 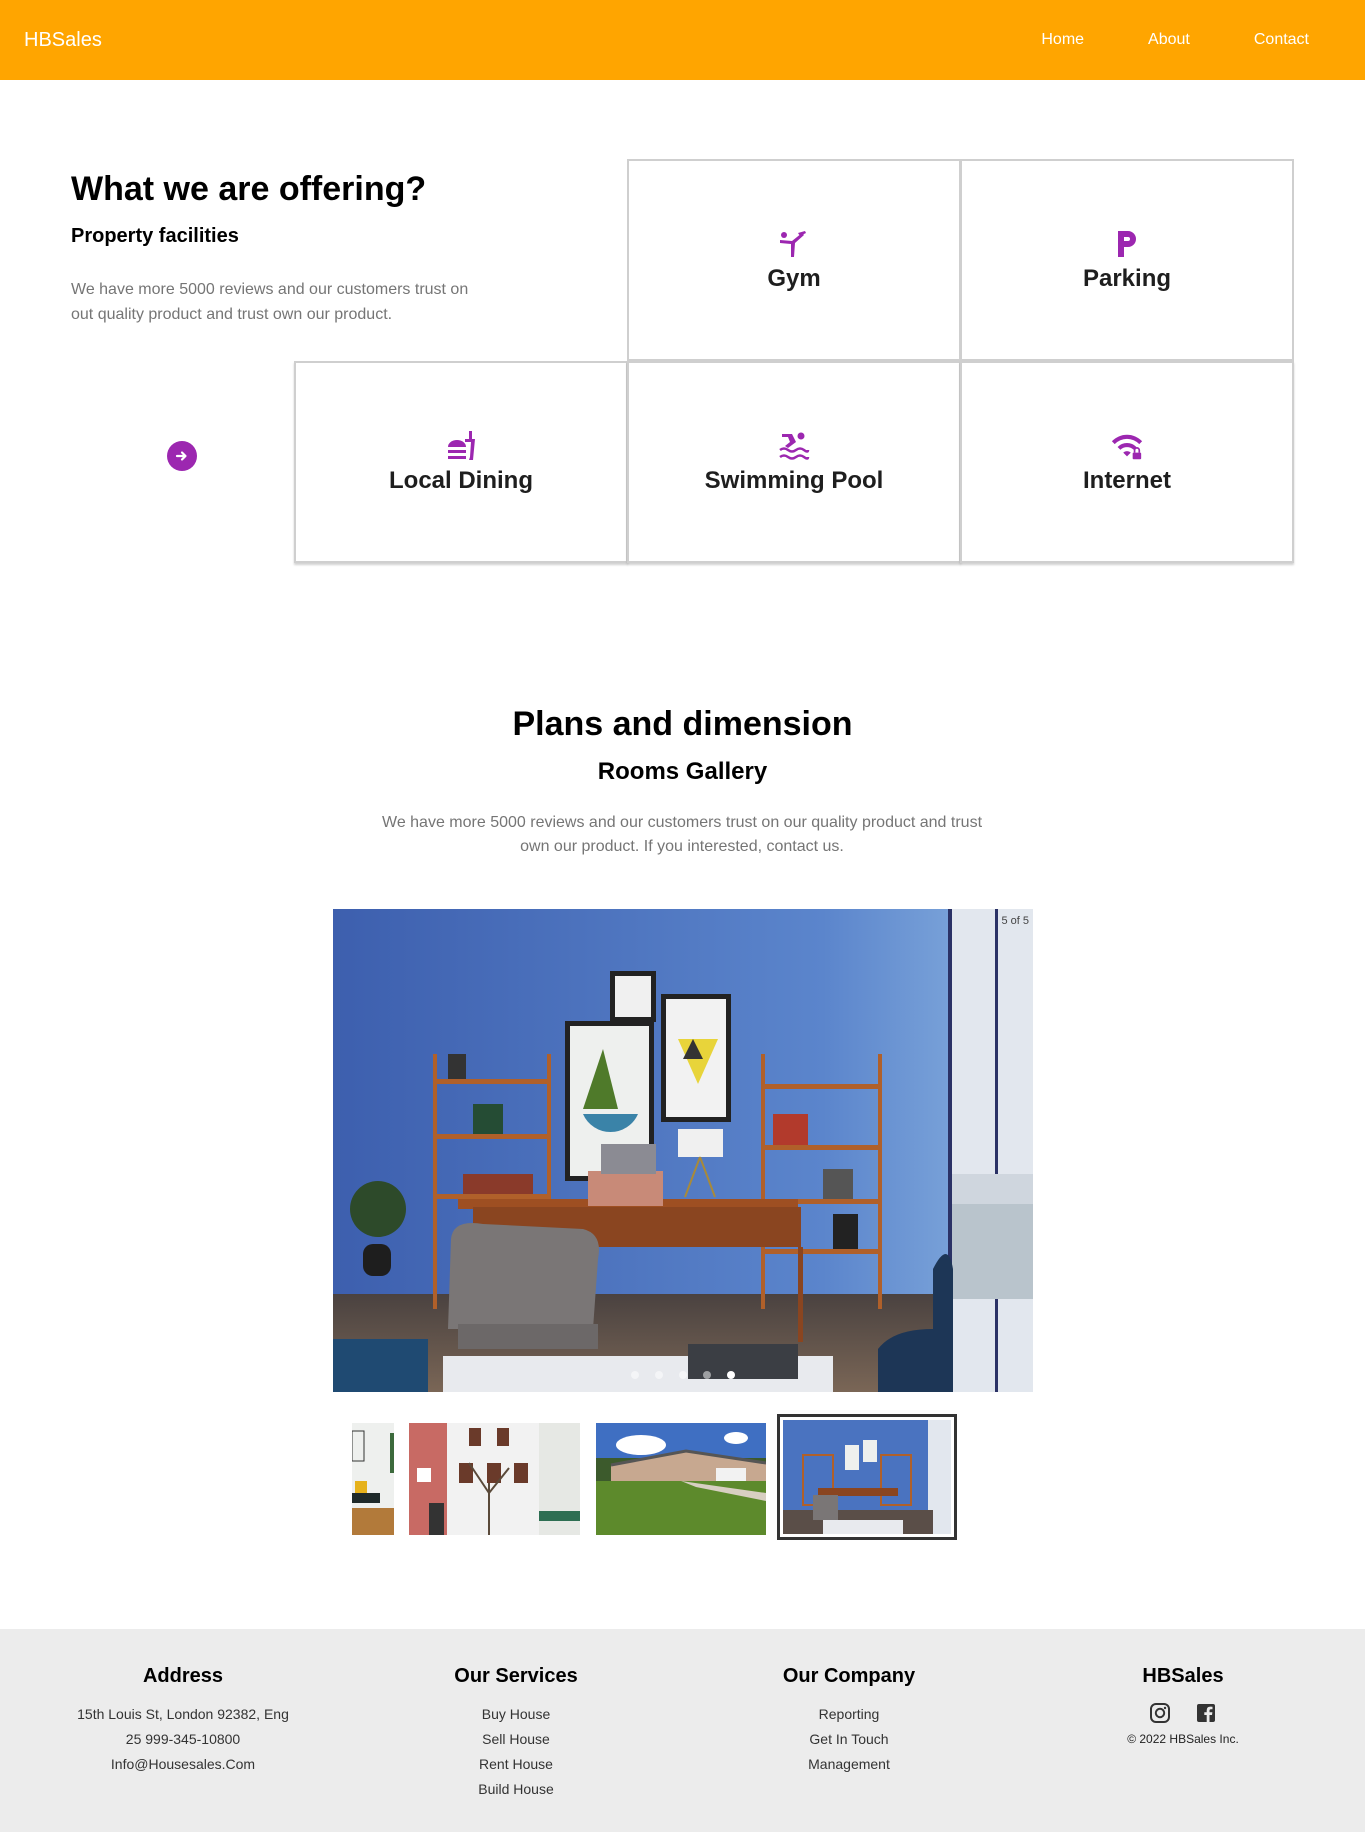 I want to click on navbar: HBSales Home About Contact, so click(x=682, y=40).